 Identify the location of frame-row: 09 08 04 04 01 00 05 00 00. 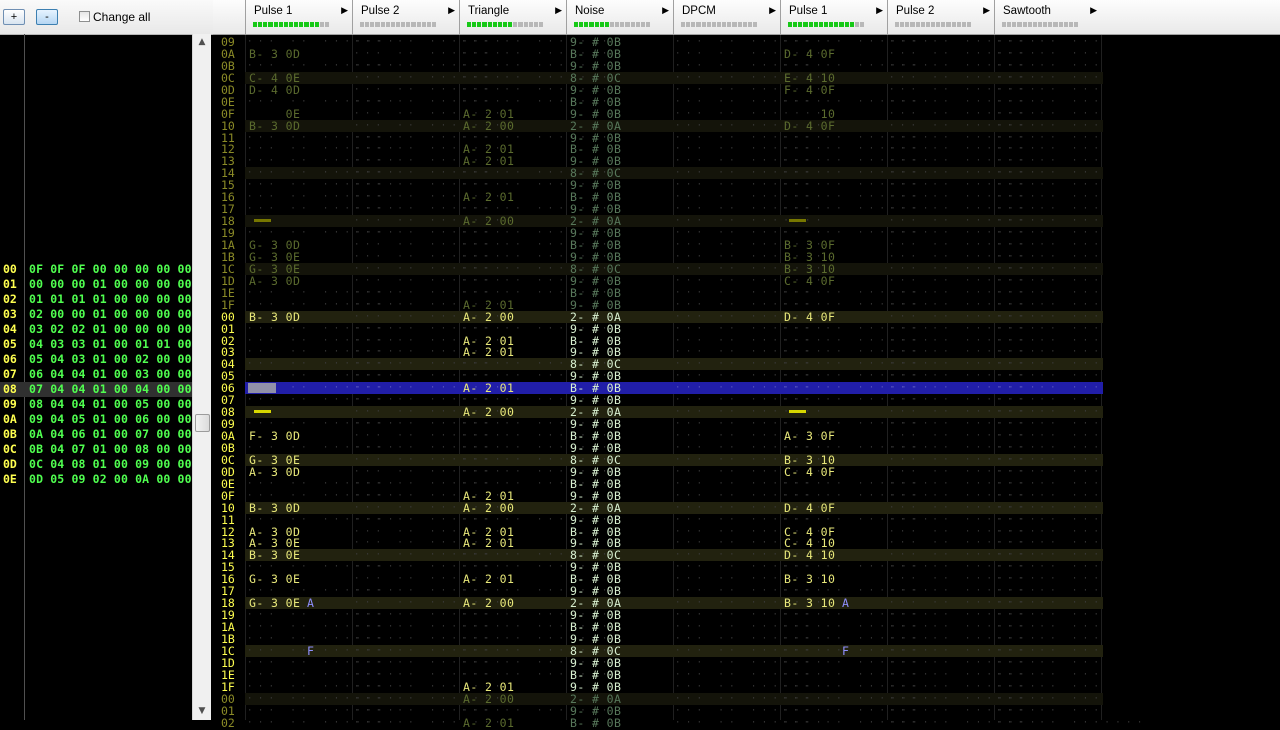
(96, 404).